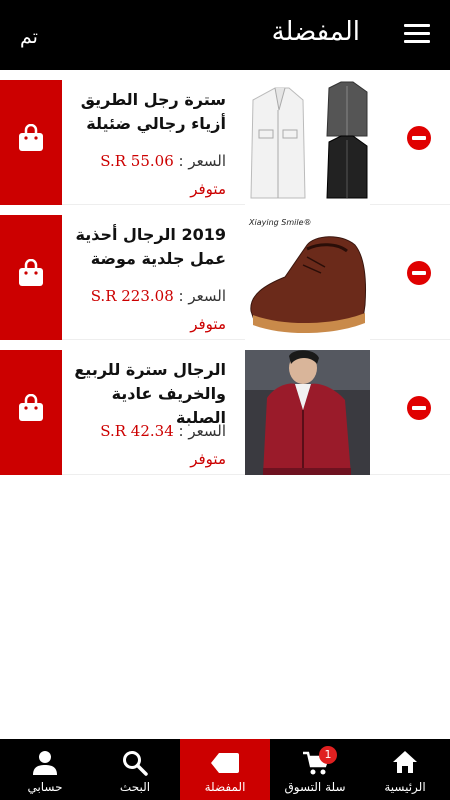 The height and width of the screenshot is (800, 450). I want to click on tab-label: المفضلة, so click(225, 787).